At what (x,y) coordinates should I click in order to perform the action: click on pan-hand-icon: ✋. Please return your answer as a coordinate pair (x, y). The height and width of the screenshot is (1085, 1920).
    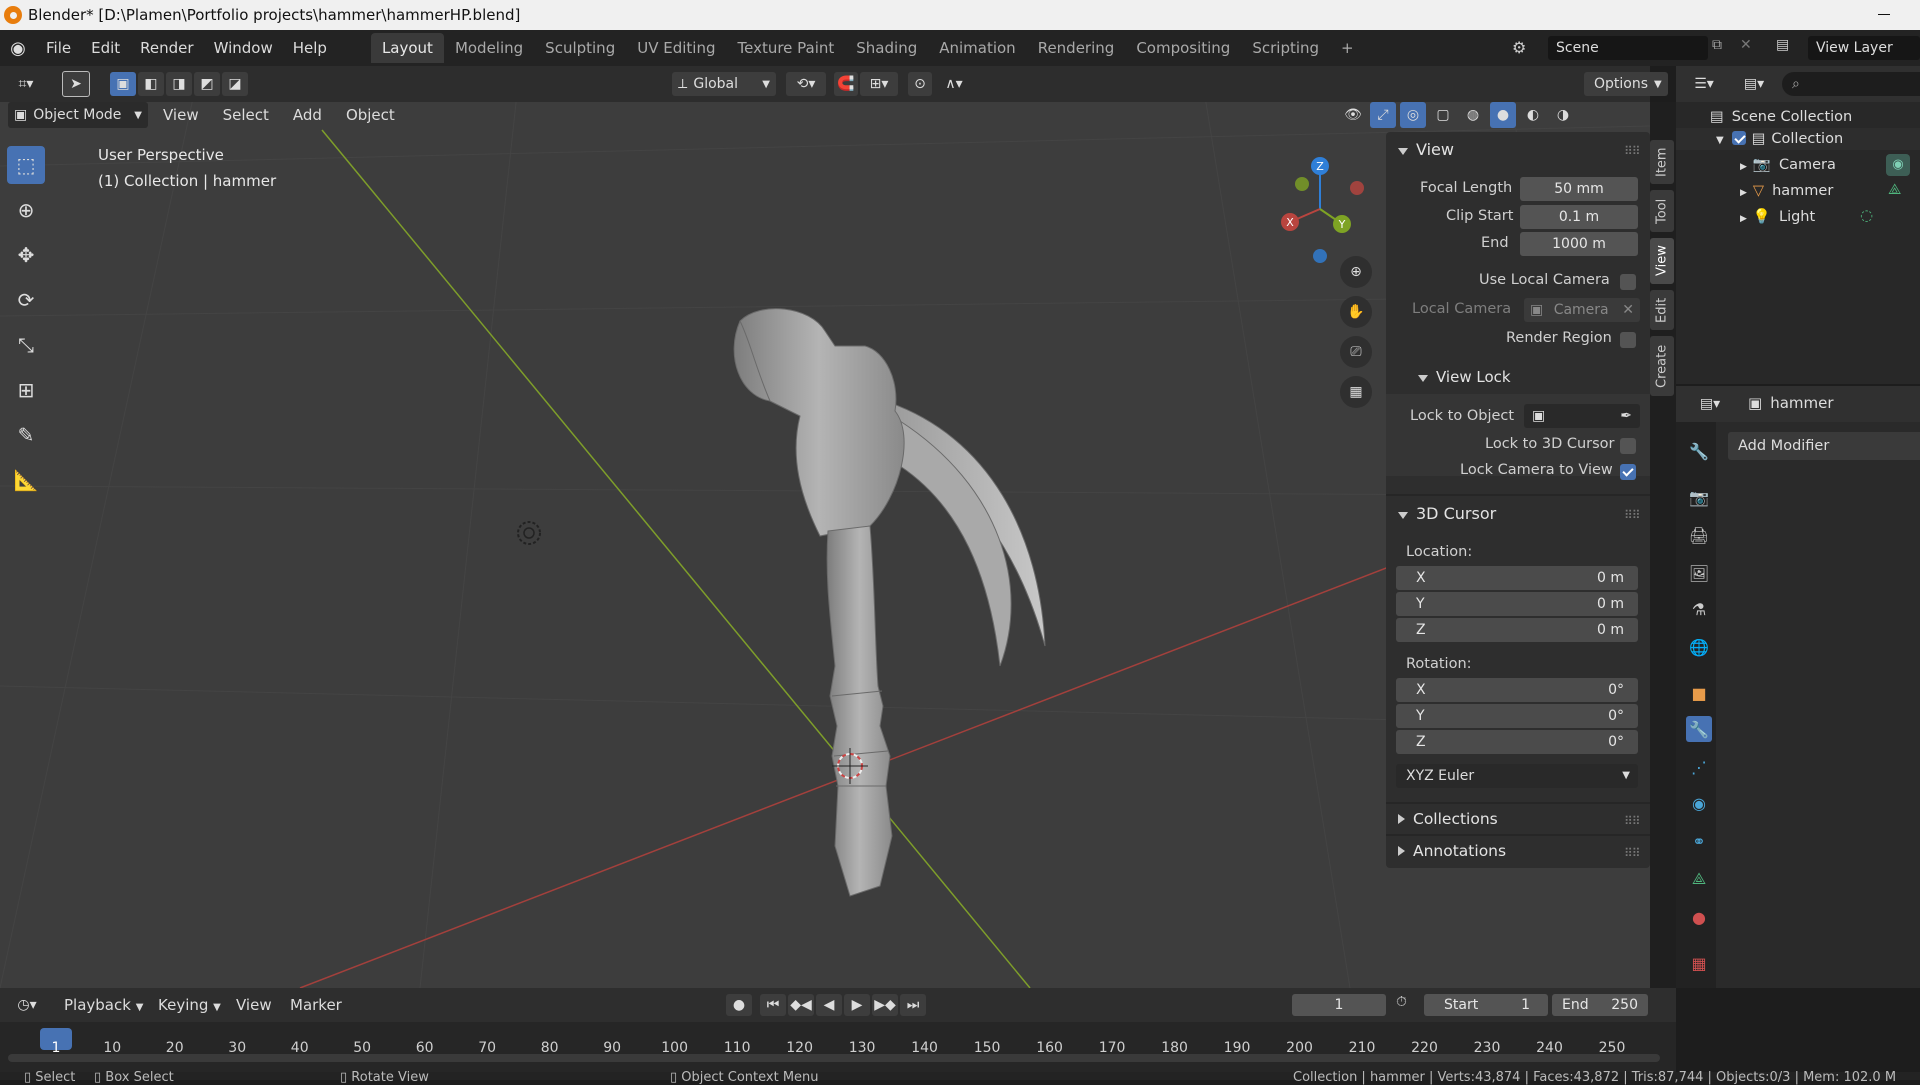
    Looking at the image, I should click on (1356, 312).